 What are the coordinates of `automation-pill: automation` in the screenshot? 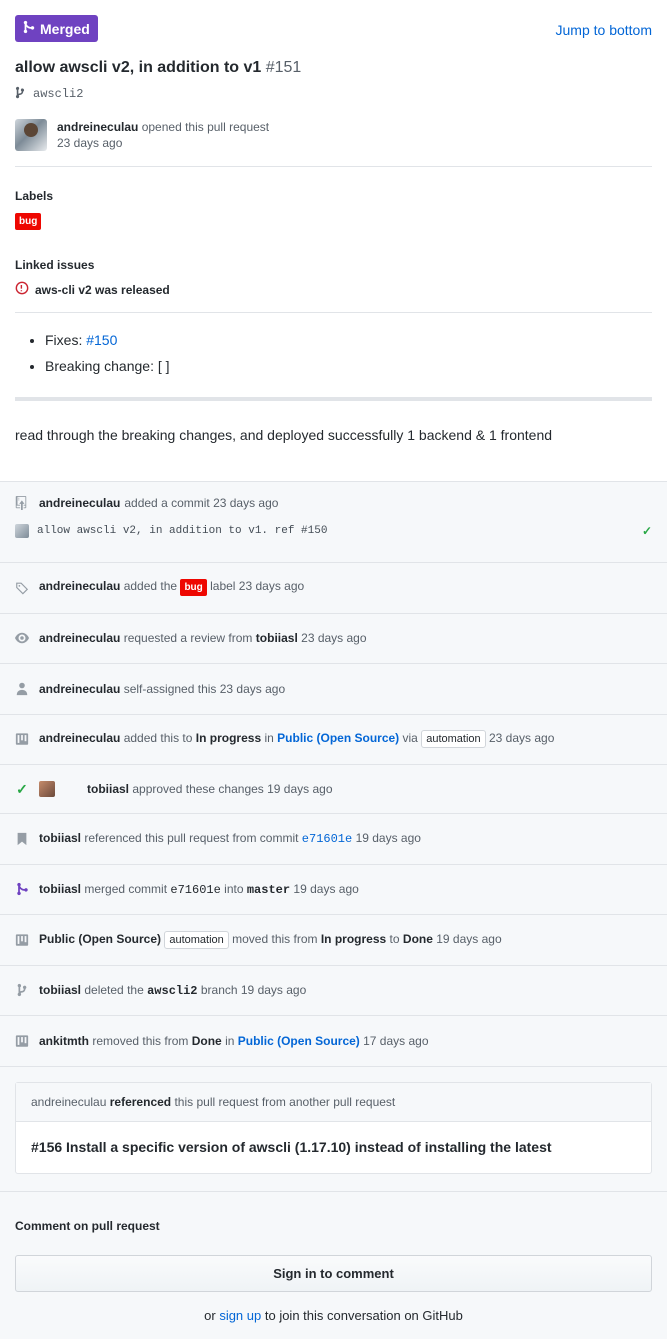 It's located at (196, 939).